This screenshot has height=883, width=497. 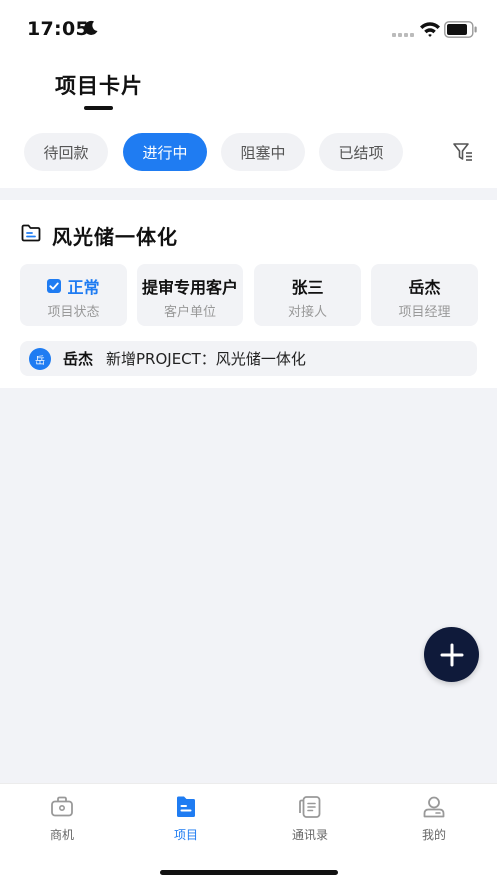 I want to click on contact-label: 对接人, so click(x=307, y=312).